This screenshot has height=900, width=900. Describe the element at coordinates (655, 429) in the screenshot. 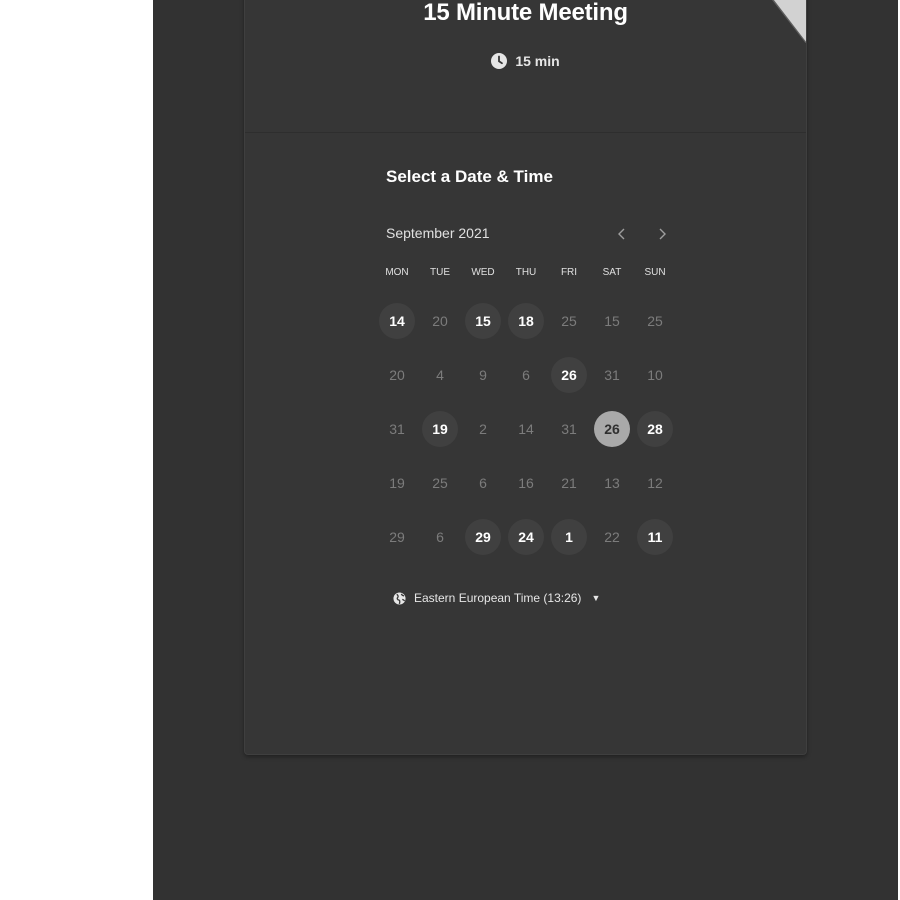

I see `available-day: 28` at that location.